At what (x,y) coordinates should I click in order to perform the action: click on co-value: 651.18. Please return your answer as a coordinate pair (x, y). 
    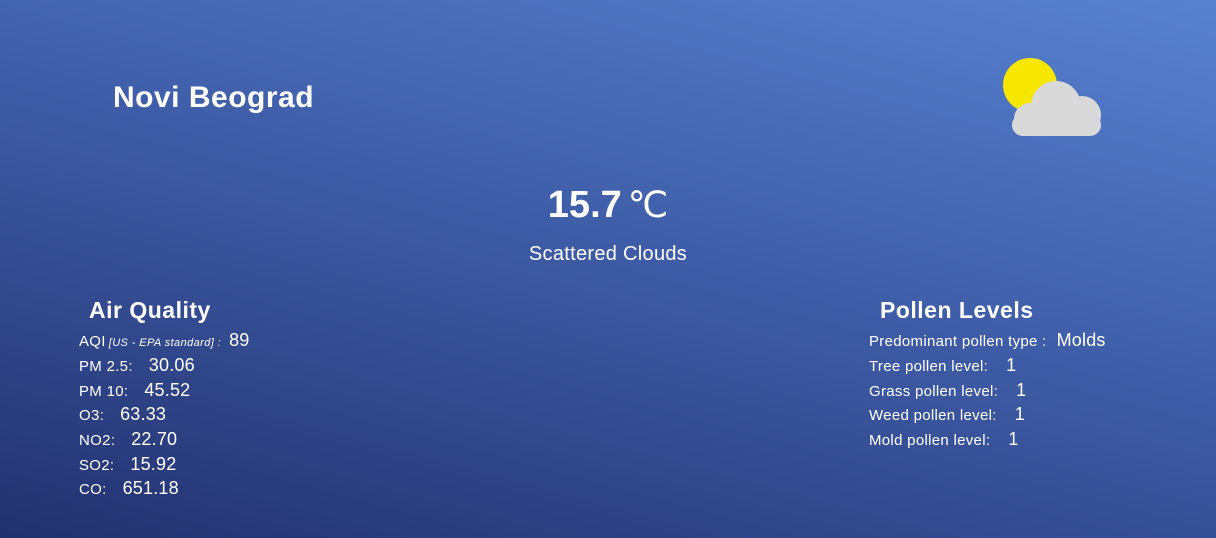
    Looking at the image, I should click on (150, 488).